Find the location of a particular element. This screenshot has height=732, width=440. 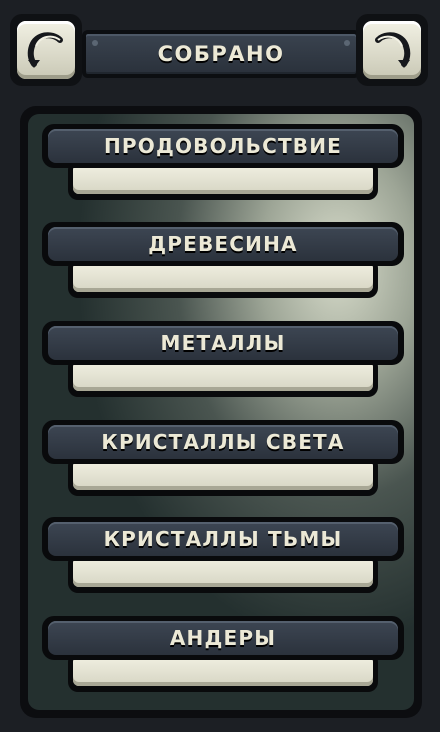

resource-label-plate: КРИСТАЛЛЫ ТЬМЫ is located at coordinates (223, 539).